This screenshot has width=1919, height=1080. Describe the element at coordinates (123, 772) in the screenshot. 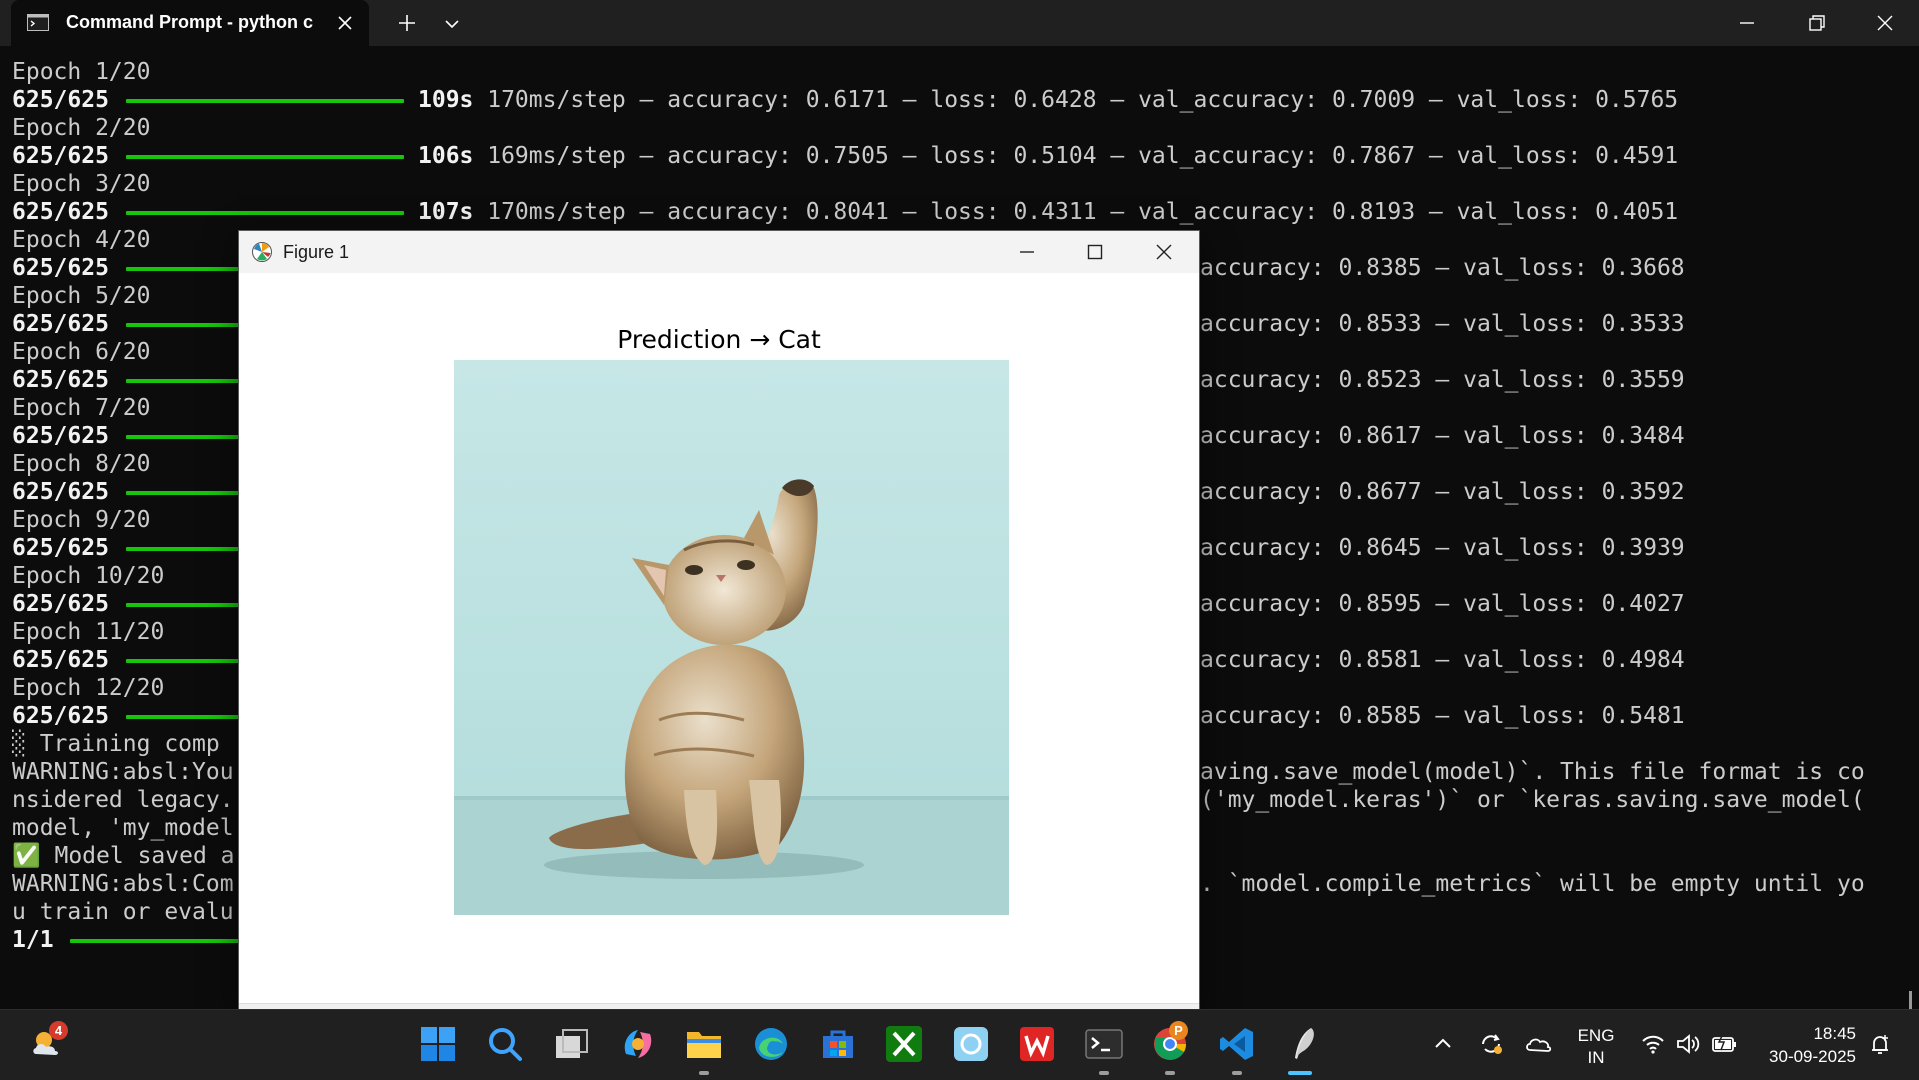

I see `terminal-line: WARNING:absl:You` at that location.